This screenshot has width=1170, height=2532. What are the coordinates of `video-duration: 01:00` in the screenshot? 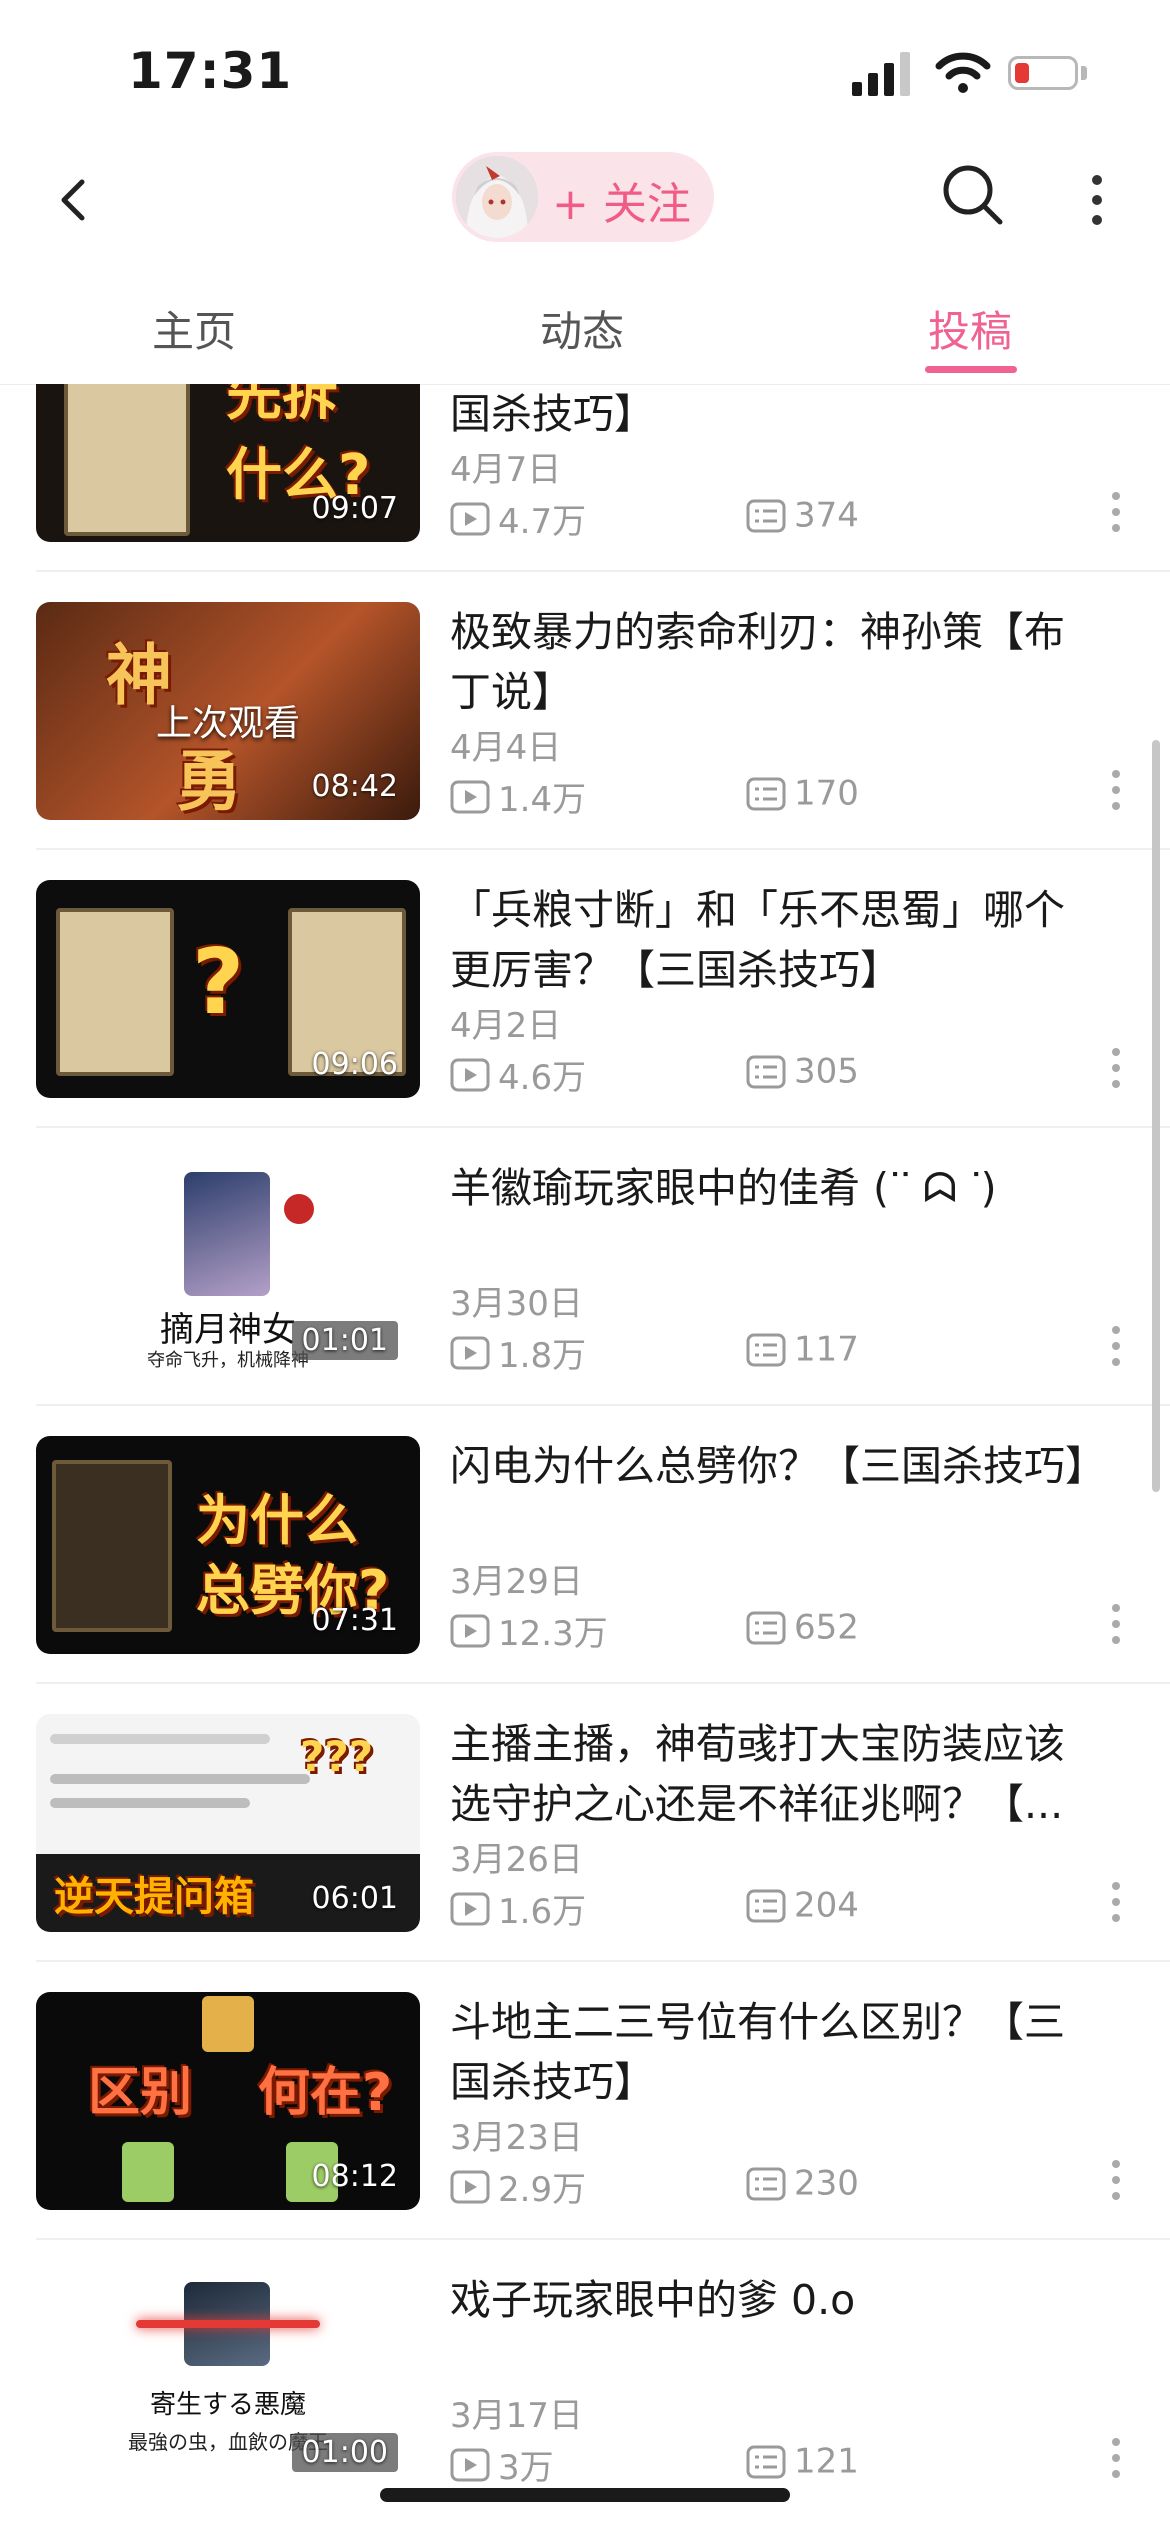 It's located at (344, 2452).